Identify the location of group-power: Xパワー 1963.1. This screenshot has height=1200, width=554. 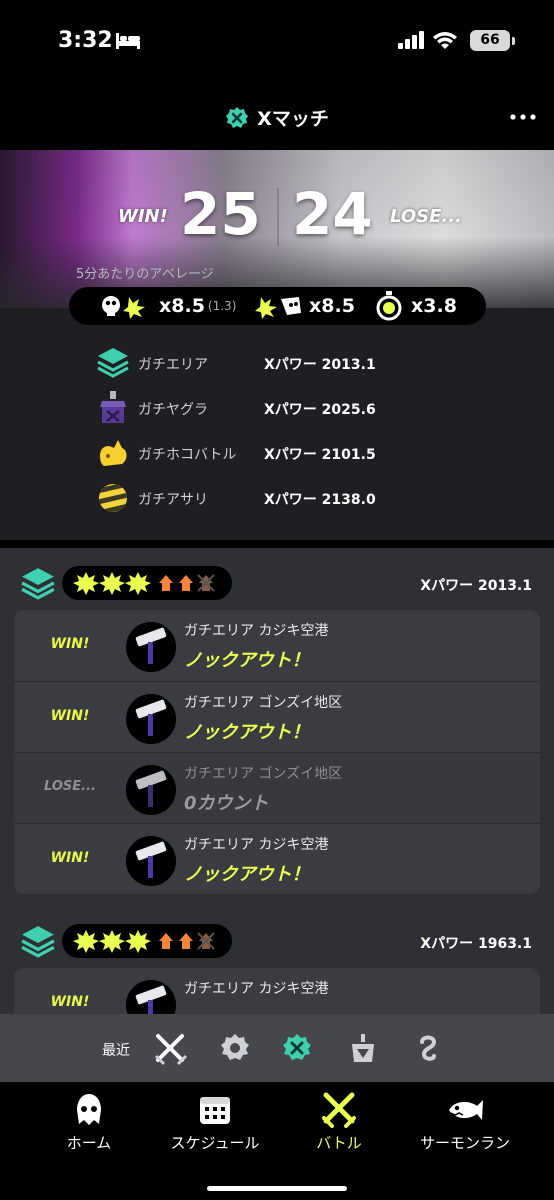
(476, 944).